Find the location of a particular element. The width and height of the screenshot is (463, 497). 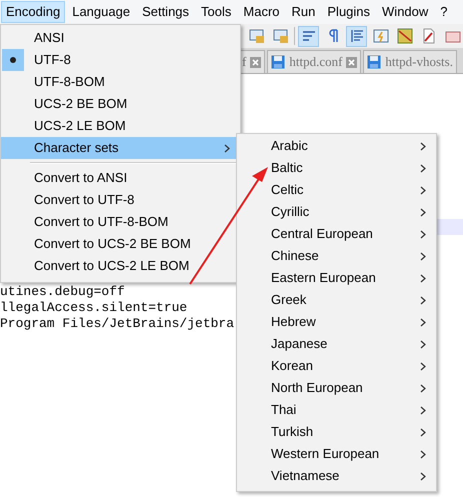

menu-option: Hebrew is located at coordinates (336, 322).